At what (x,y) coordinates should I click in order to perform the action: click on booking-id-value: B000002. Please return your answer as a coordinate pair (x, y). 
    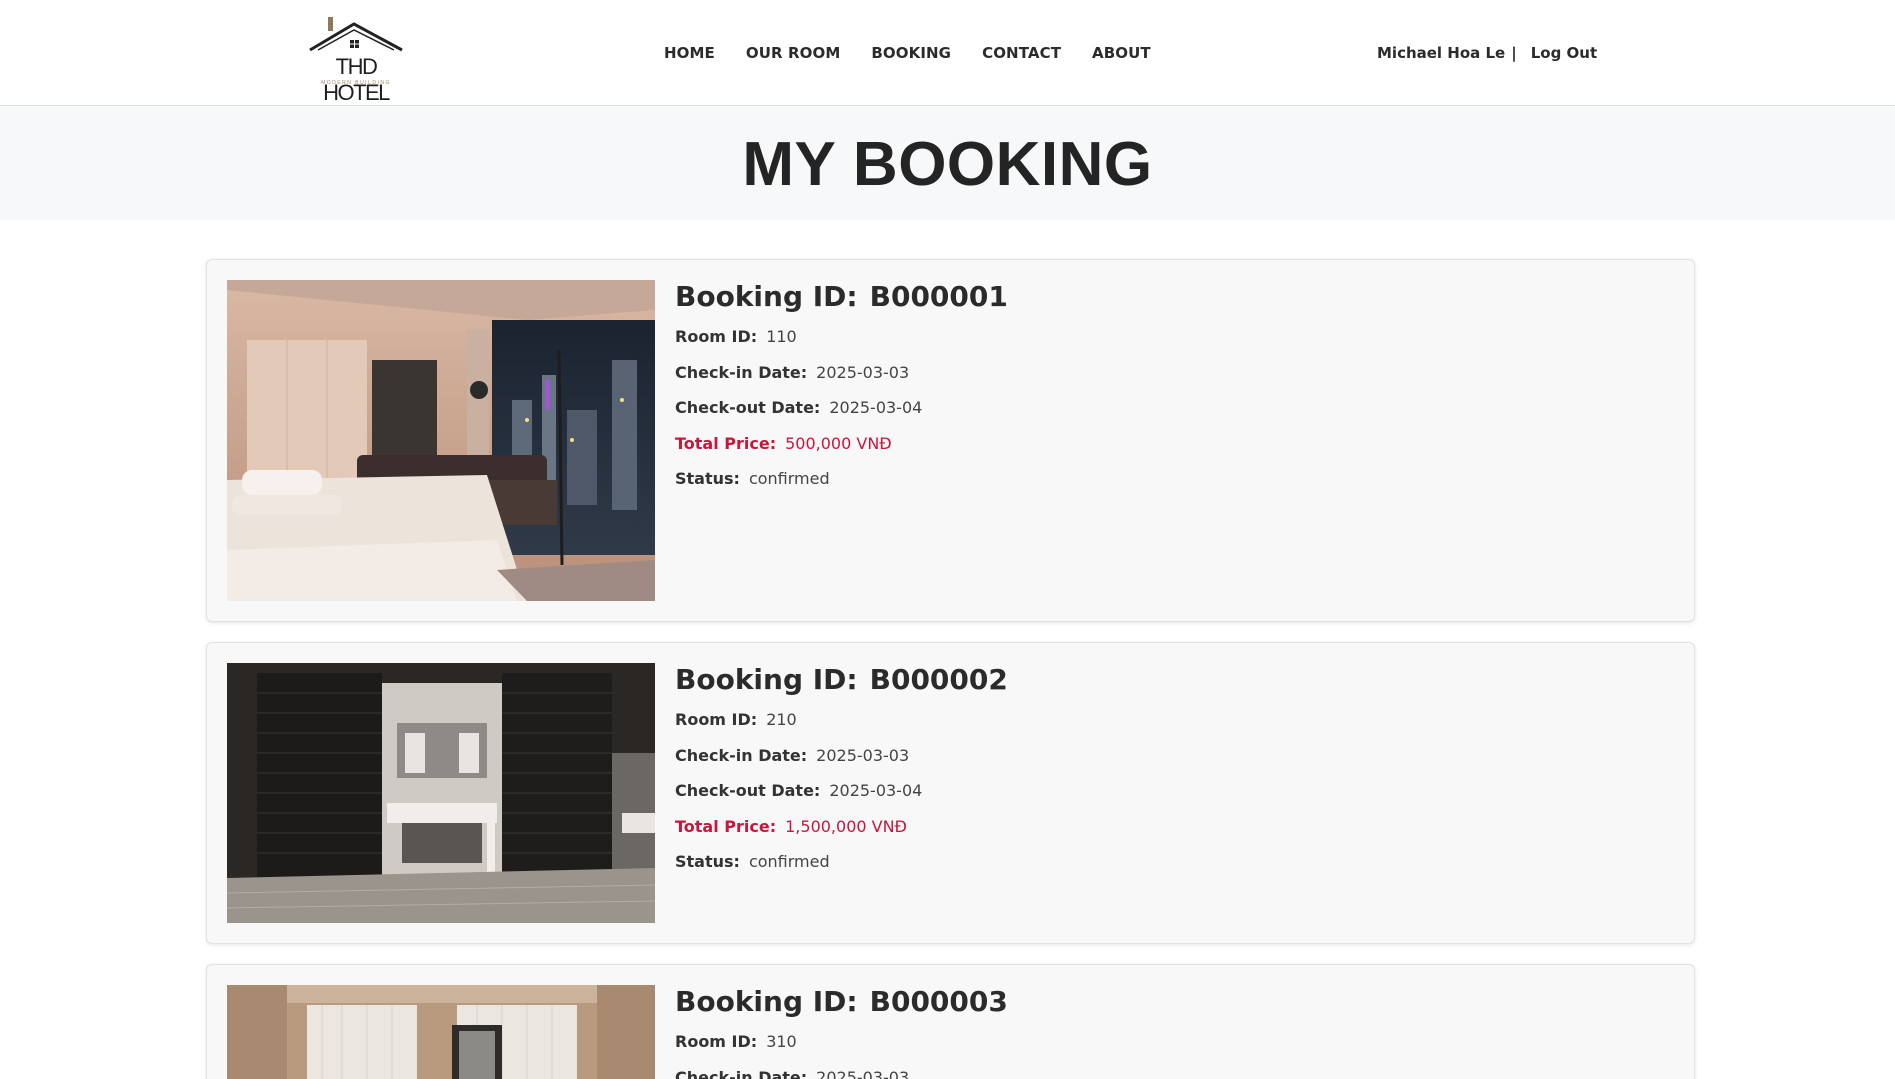
    Looking at the image, I should click on (938, 679).